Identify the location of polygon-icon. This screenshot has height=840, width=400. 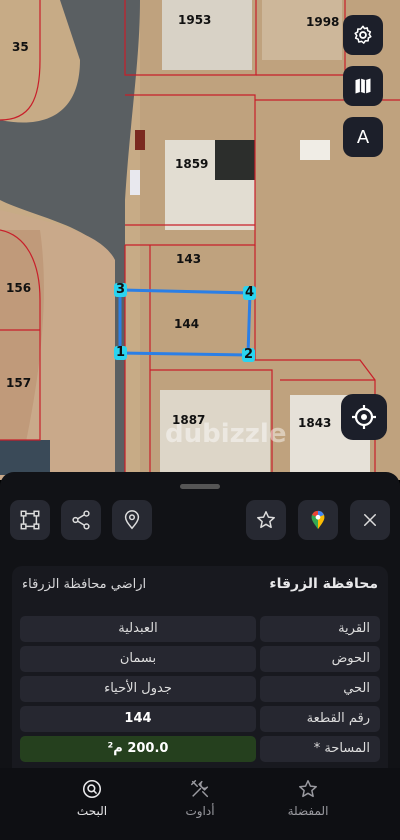
(30, 520).